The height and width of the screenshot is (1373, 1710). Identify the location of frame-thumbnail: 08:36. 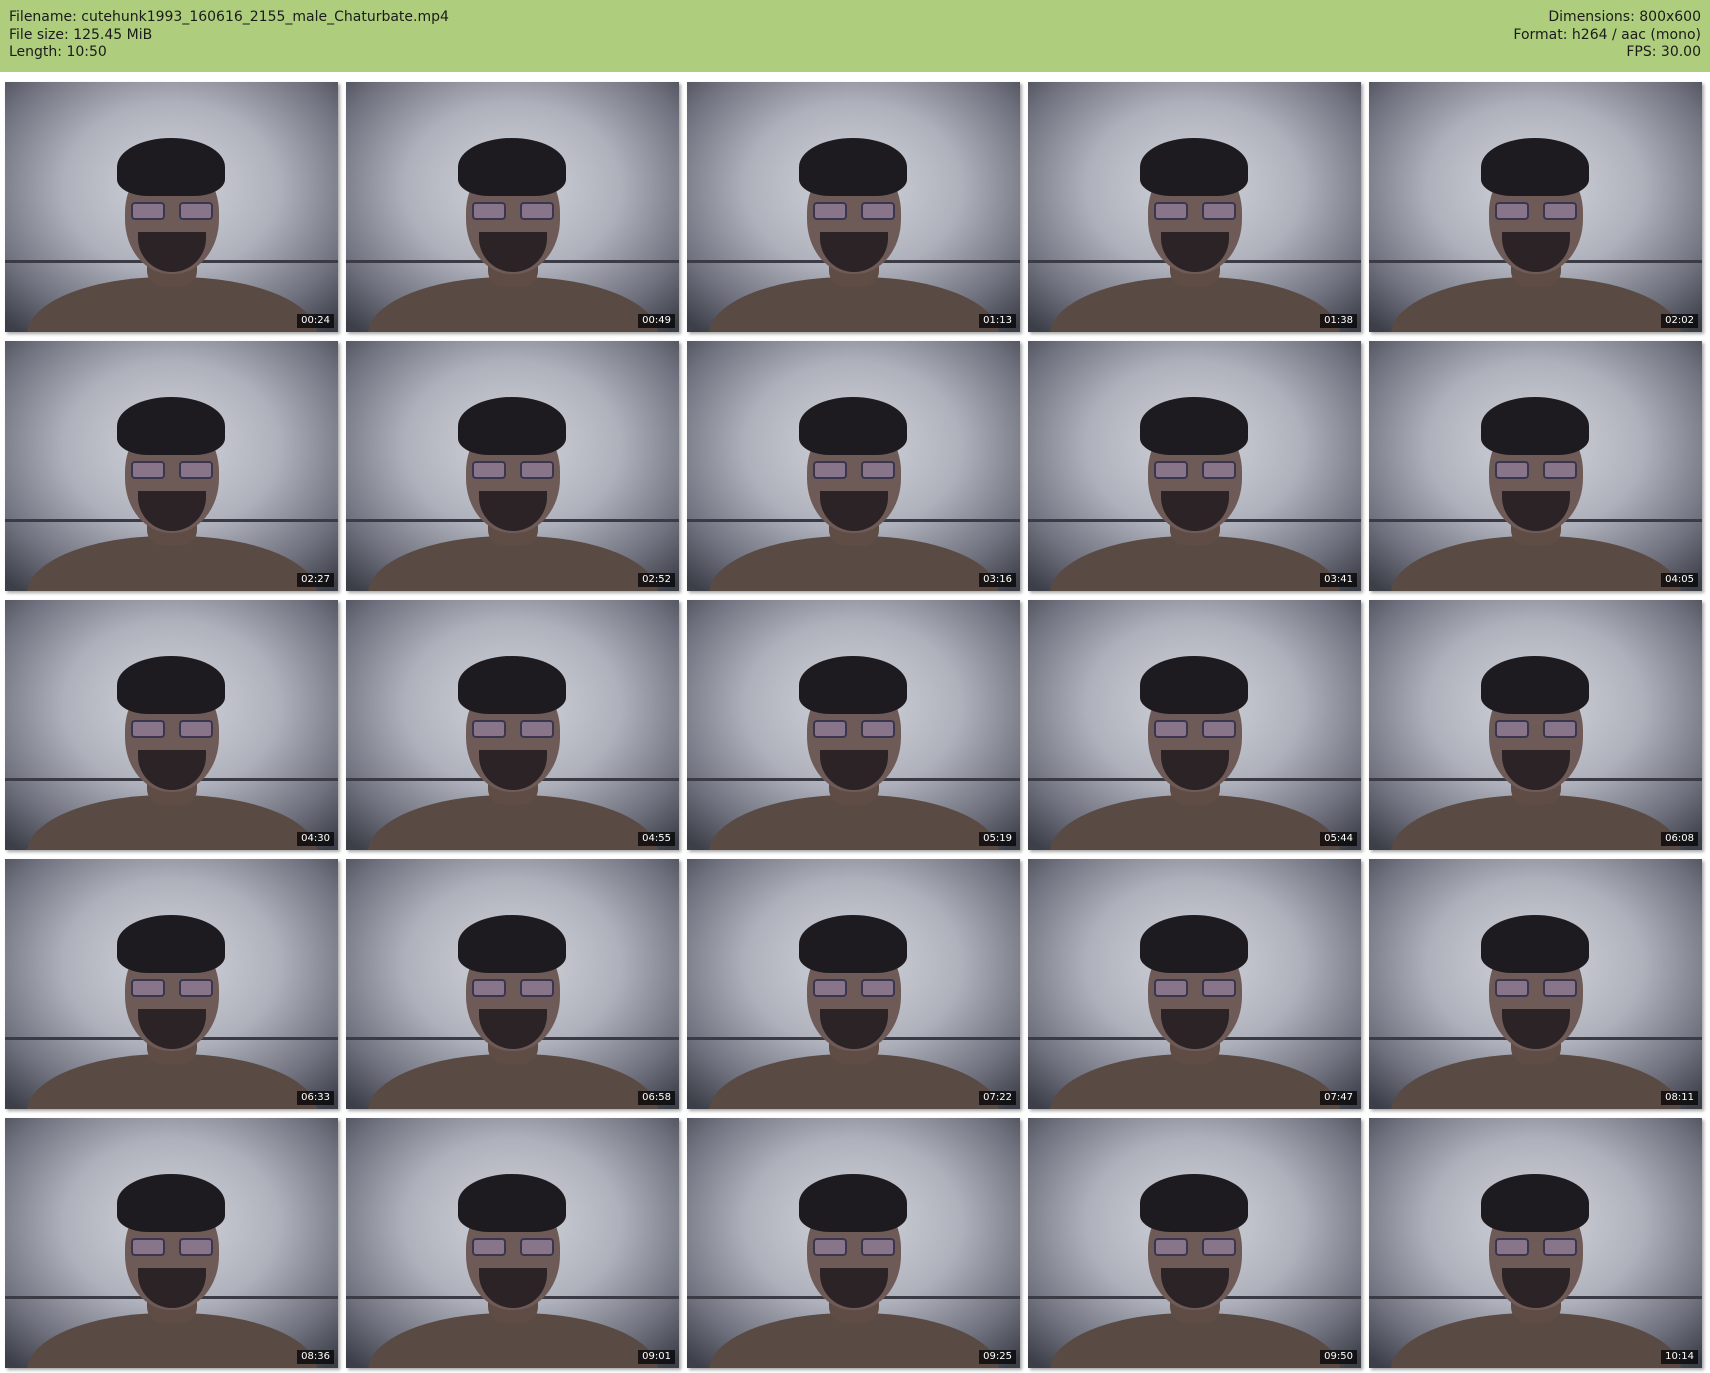
(171, 1243).